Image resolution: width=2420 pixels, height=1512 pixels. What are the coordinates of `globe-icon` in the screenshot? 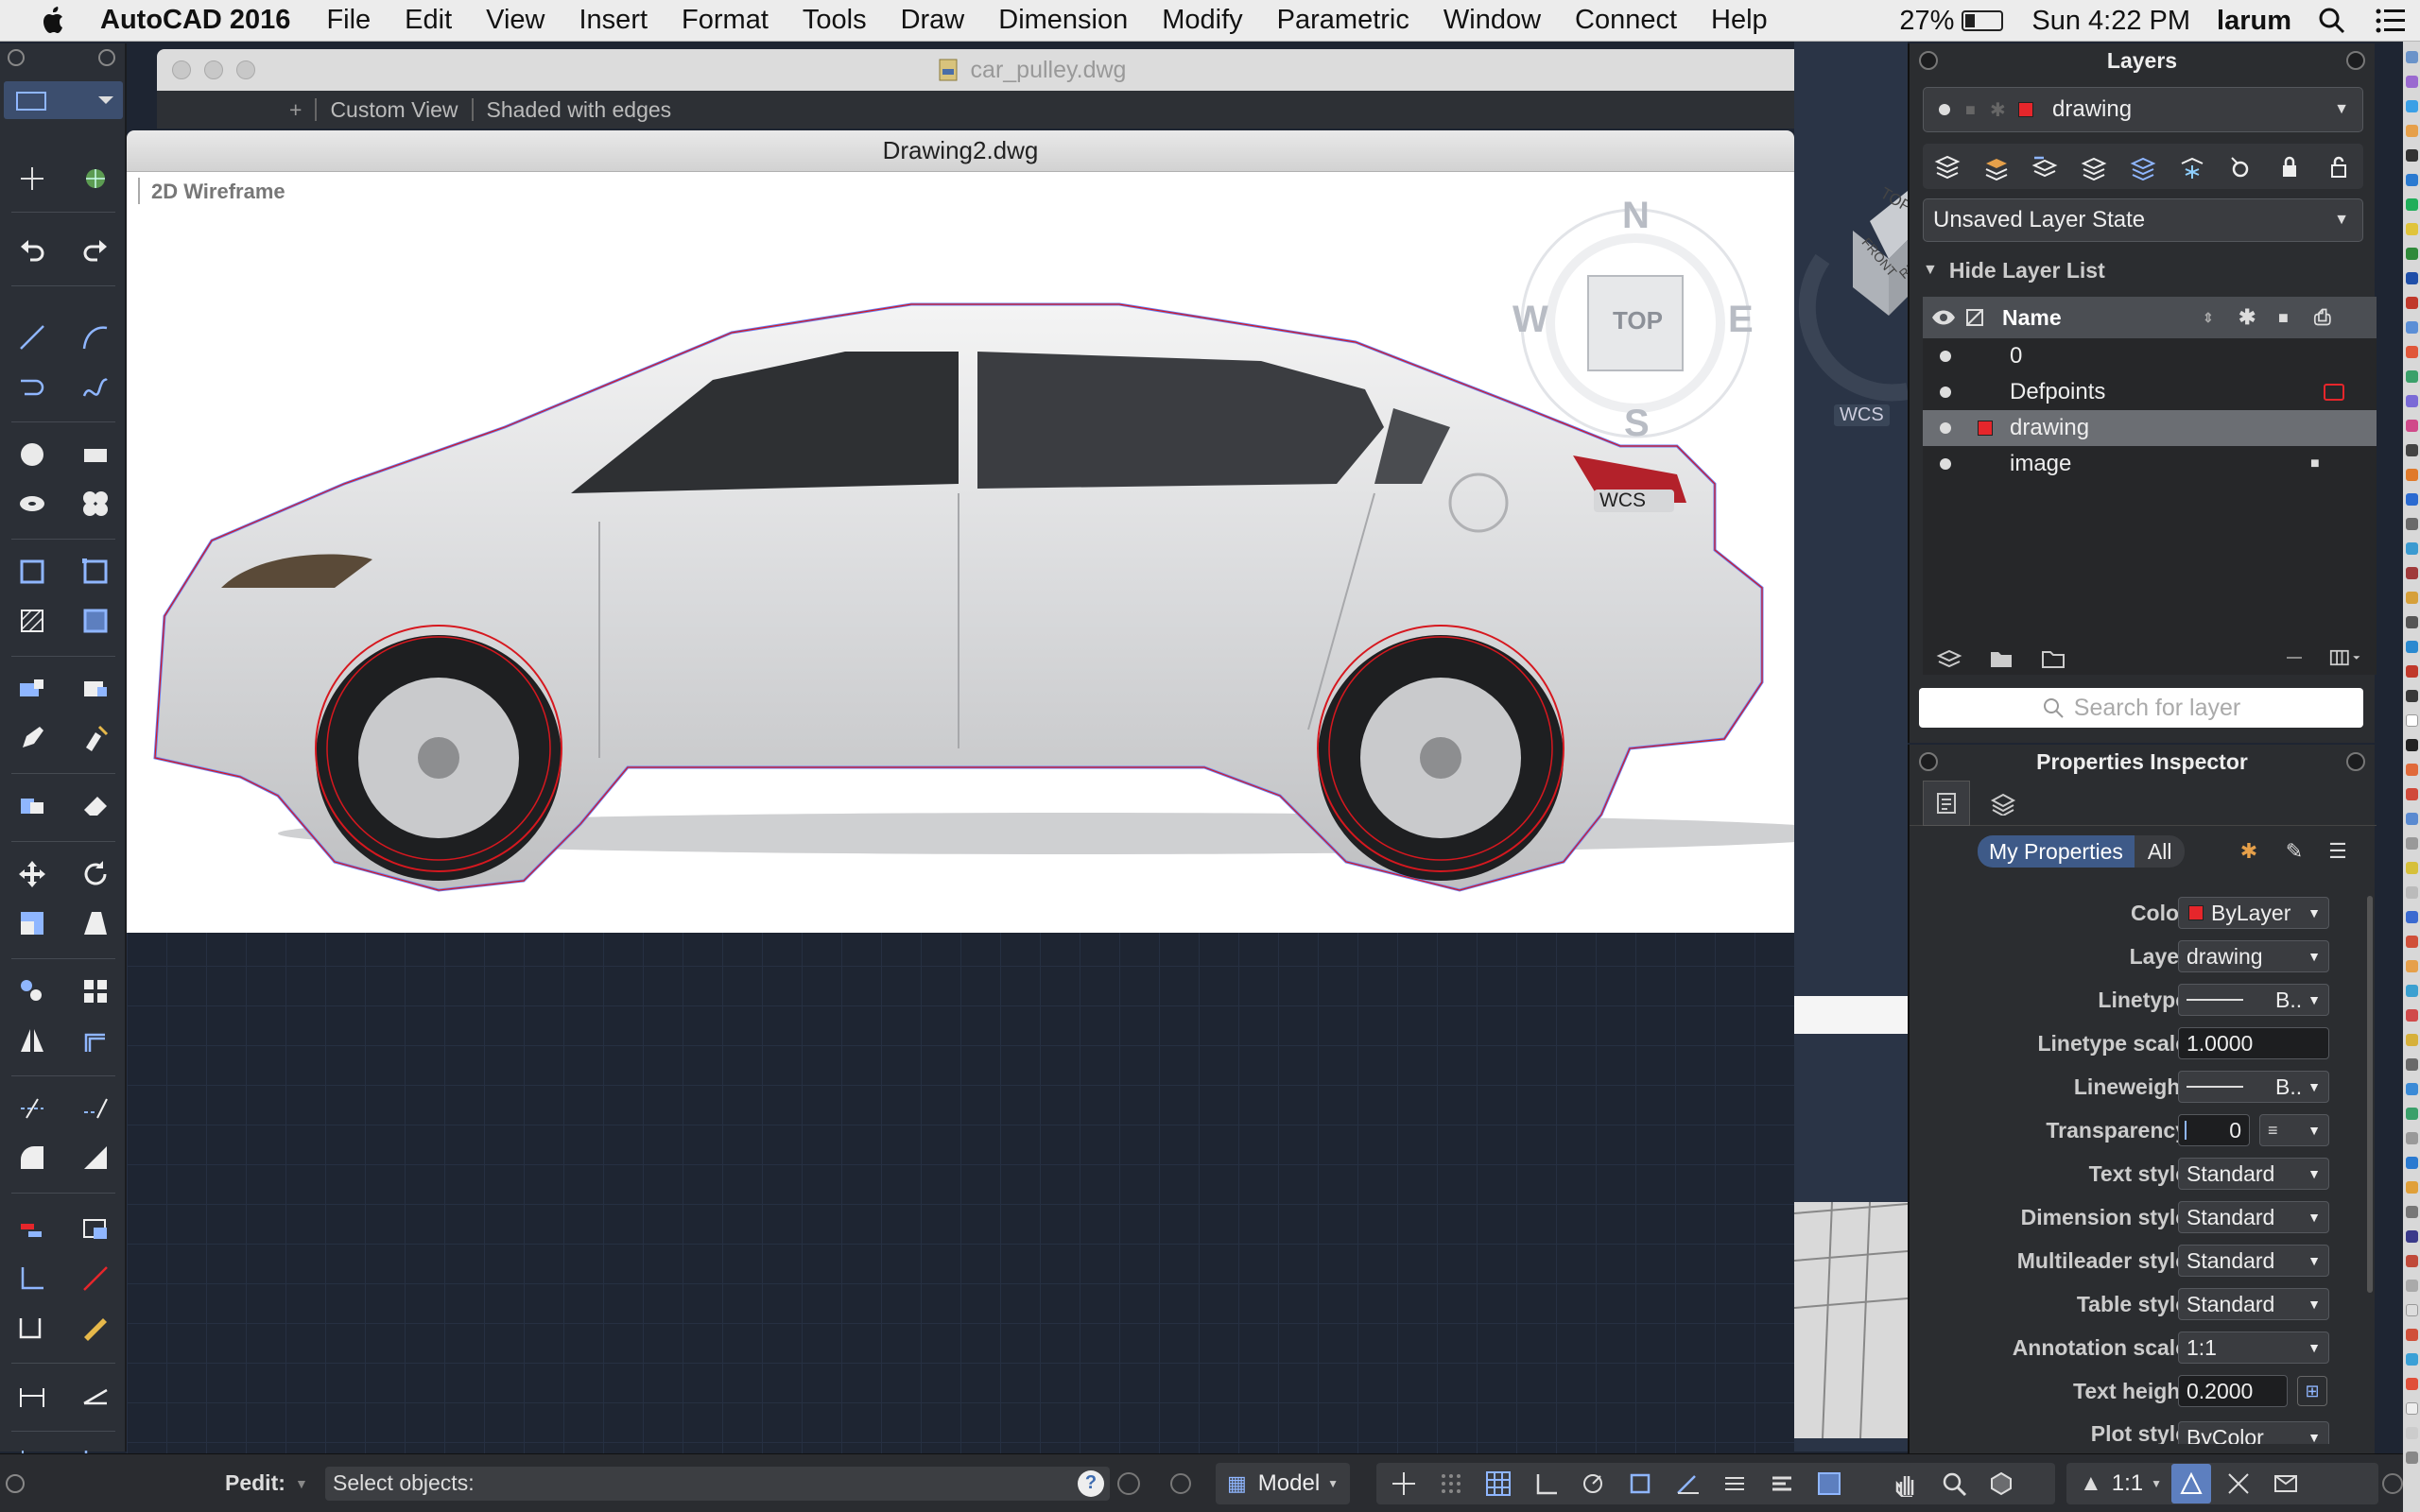 It's located at (95, 179).